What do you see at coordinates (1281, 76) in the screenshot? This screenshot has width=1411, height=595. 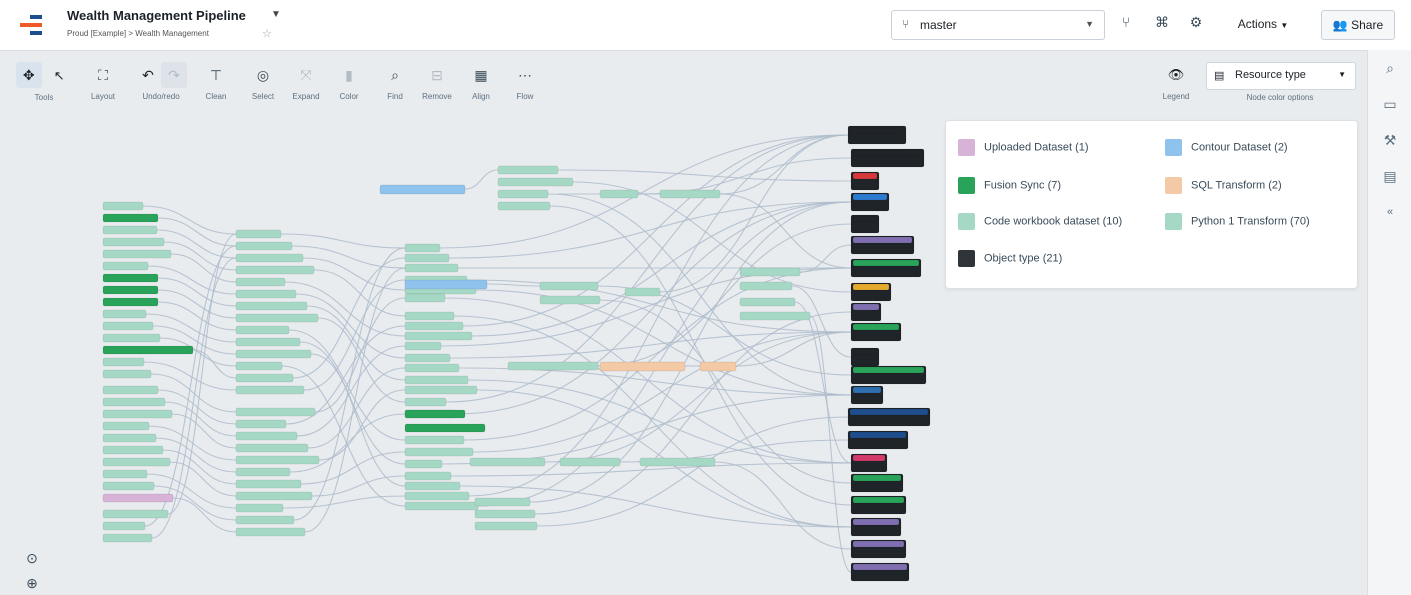 I see `resource-type-select: ▤ Resource type ▼` at bounding box center [1281, 76].